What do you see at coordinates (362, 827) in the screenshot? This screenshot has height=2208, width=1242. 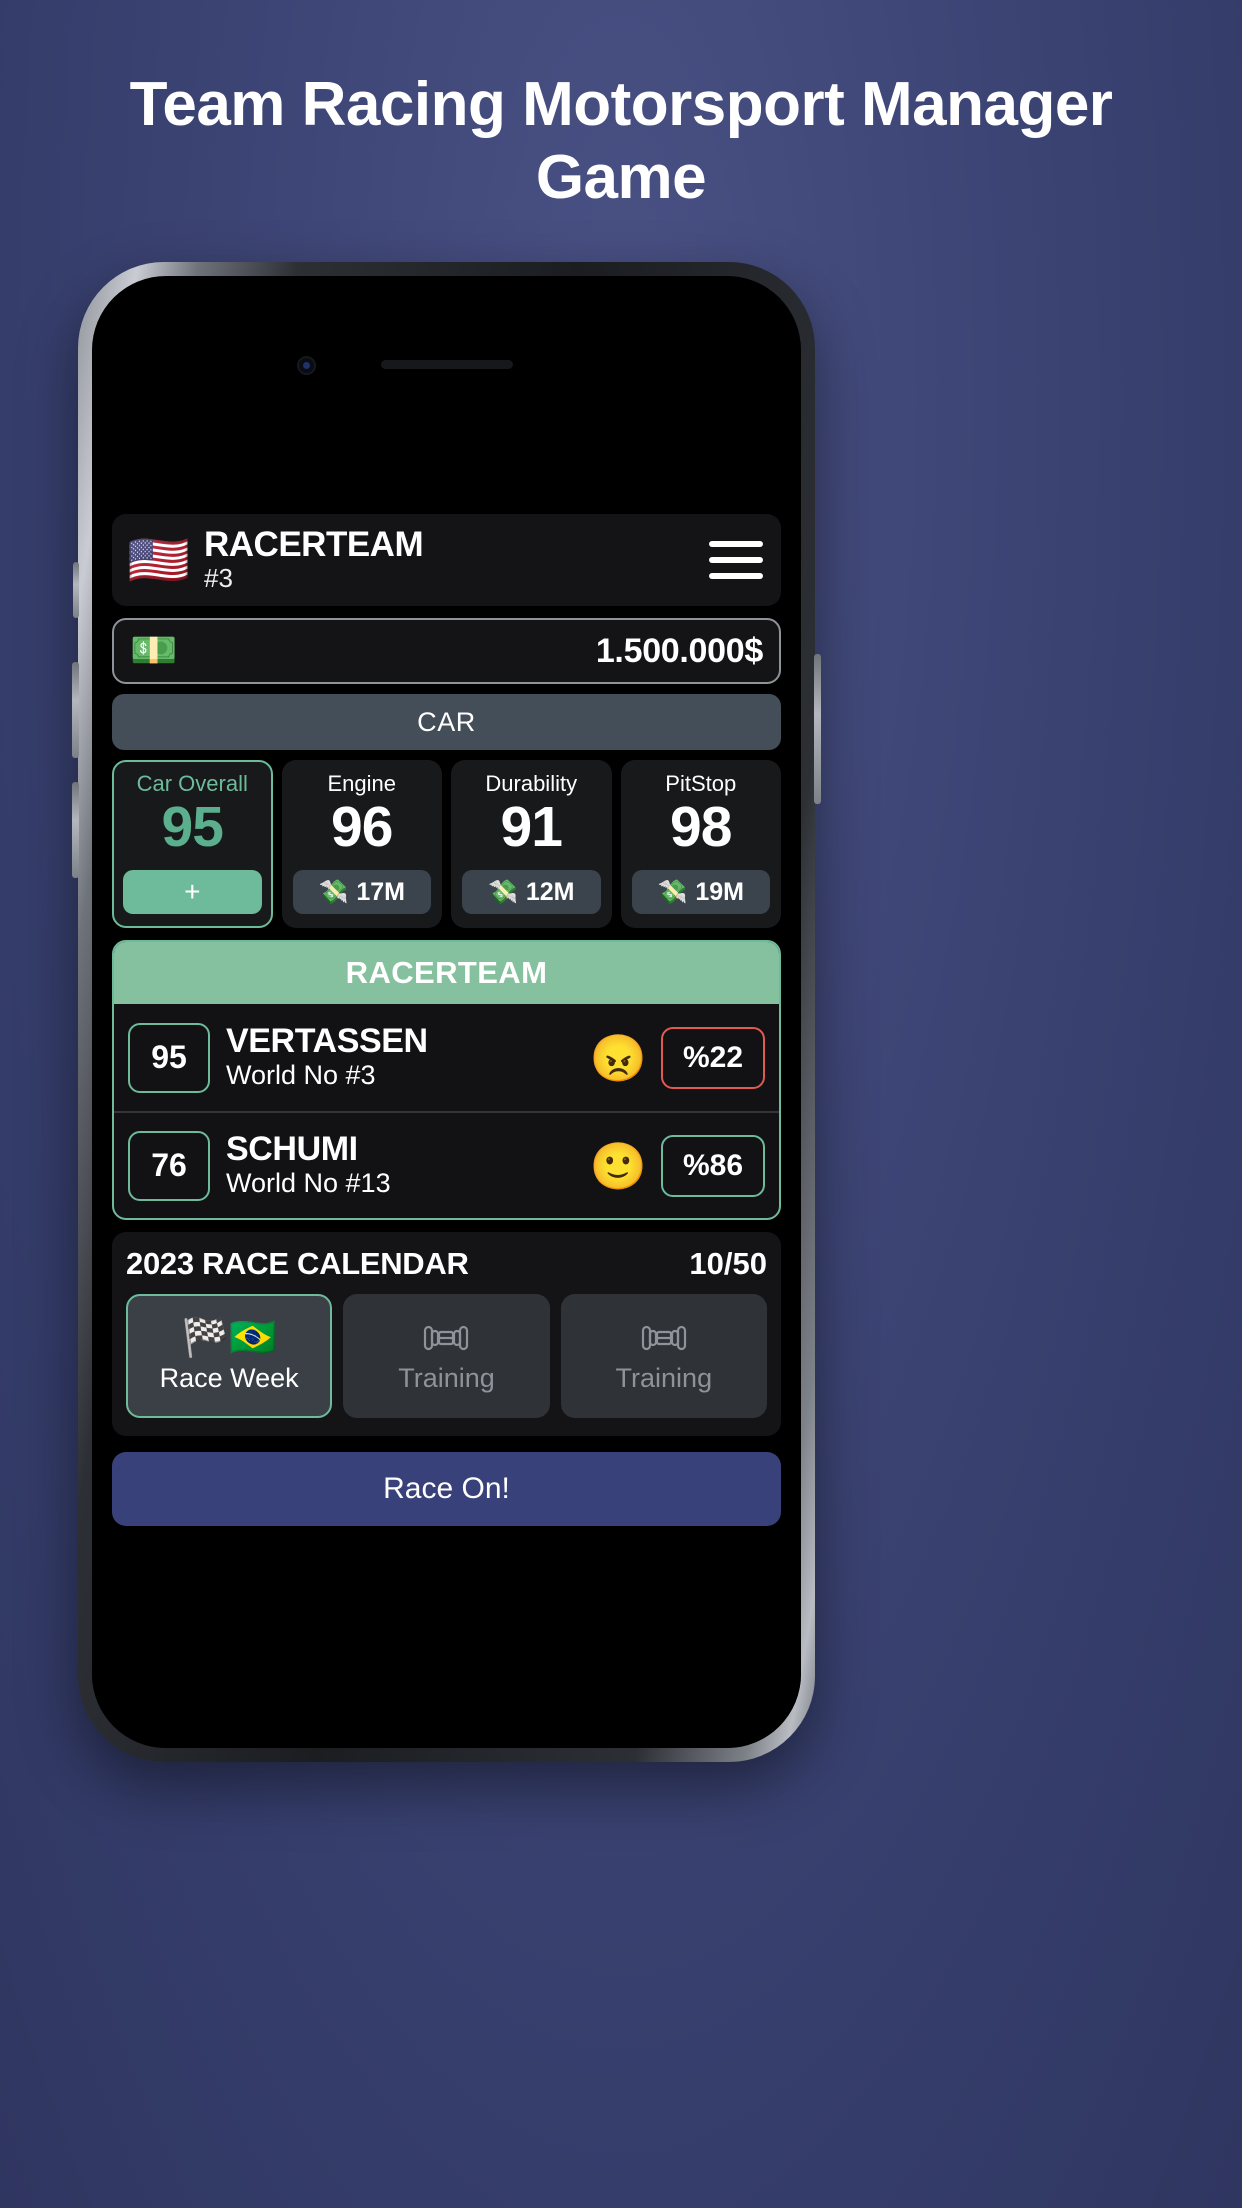 I see `stat-value: 96` at bounding box center [362, 827].